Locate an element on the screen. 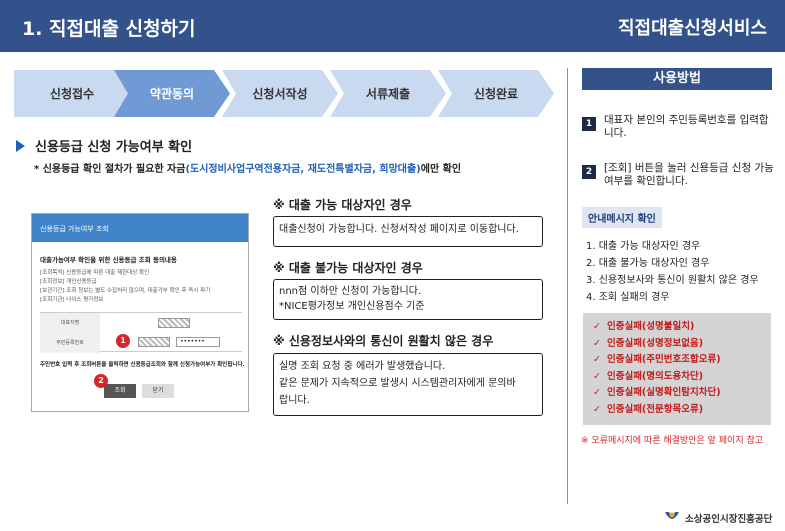 This screenshot has width=785, height=531. note-prefix: * 신용등급 확인 절차가 필요한 자금 is located at coordinates (110, 169).